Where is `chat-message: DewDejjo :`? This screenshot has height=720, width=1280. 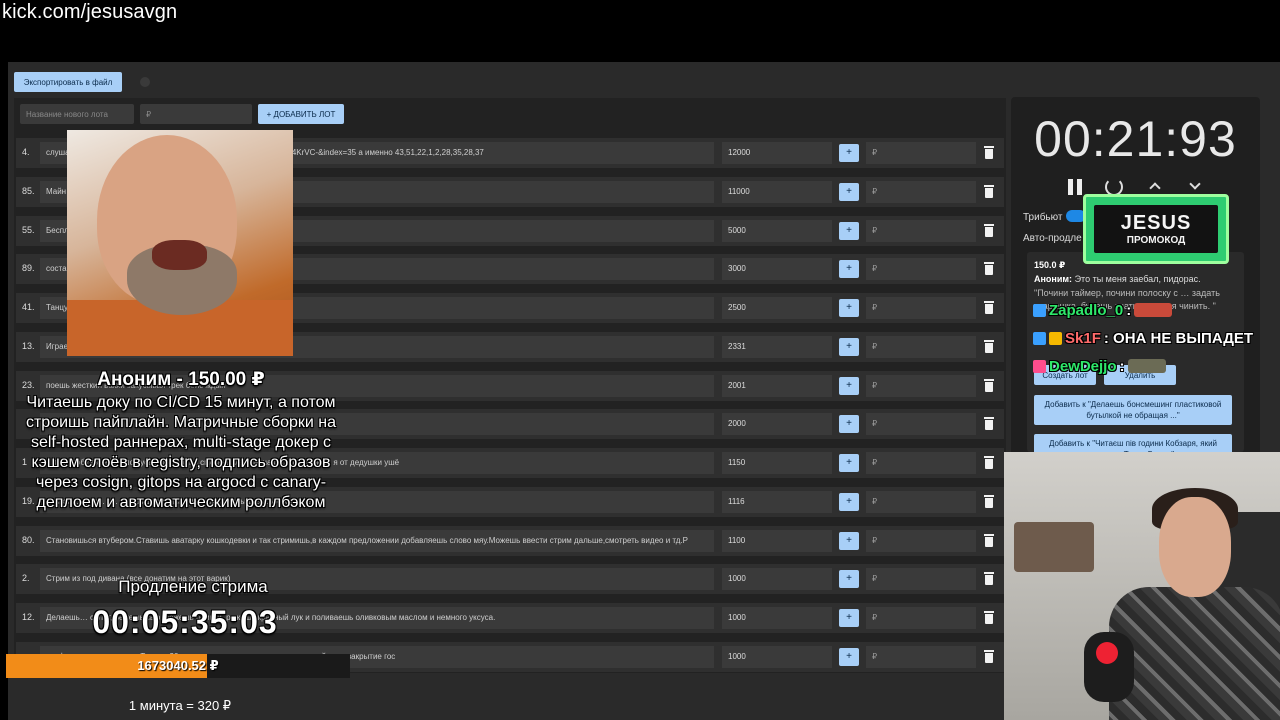
chat-message: DewDejjo : is located at coordinates (1099, 366).